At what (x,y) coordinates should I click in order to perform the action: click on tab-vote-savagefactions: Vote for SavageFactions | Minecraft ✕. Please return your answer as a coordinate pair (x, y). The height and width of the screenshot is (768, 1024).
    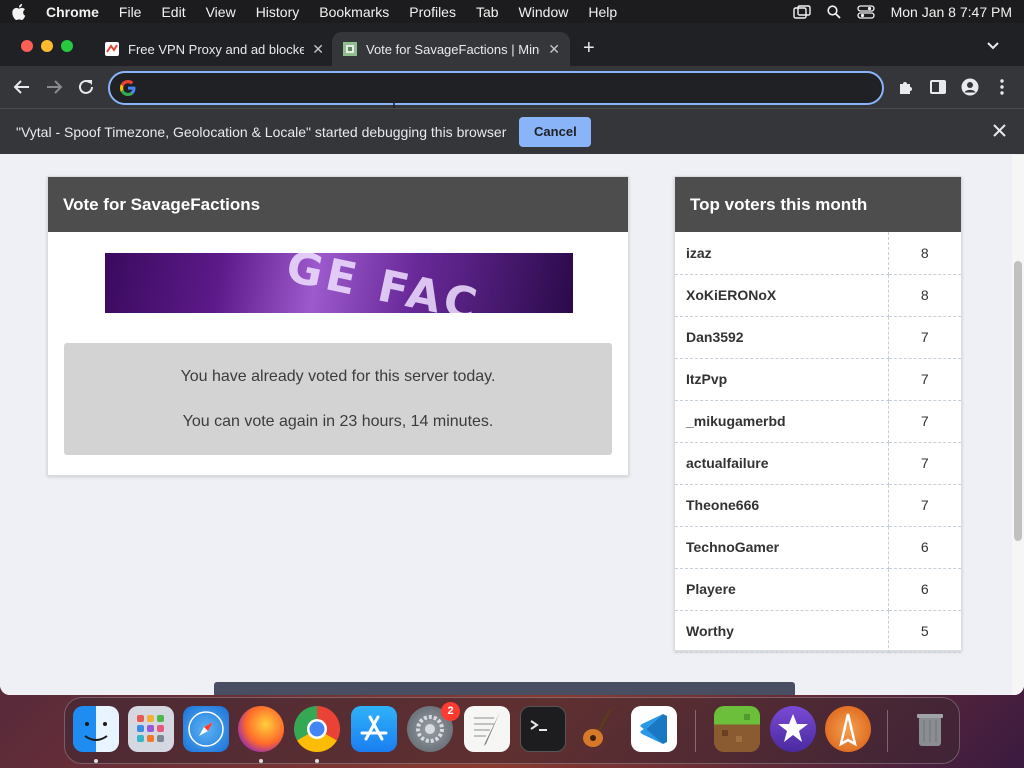
    Looking at the image, I should click on (451, 49).